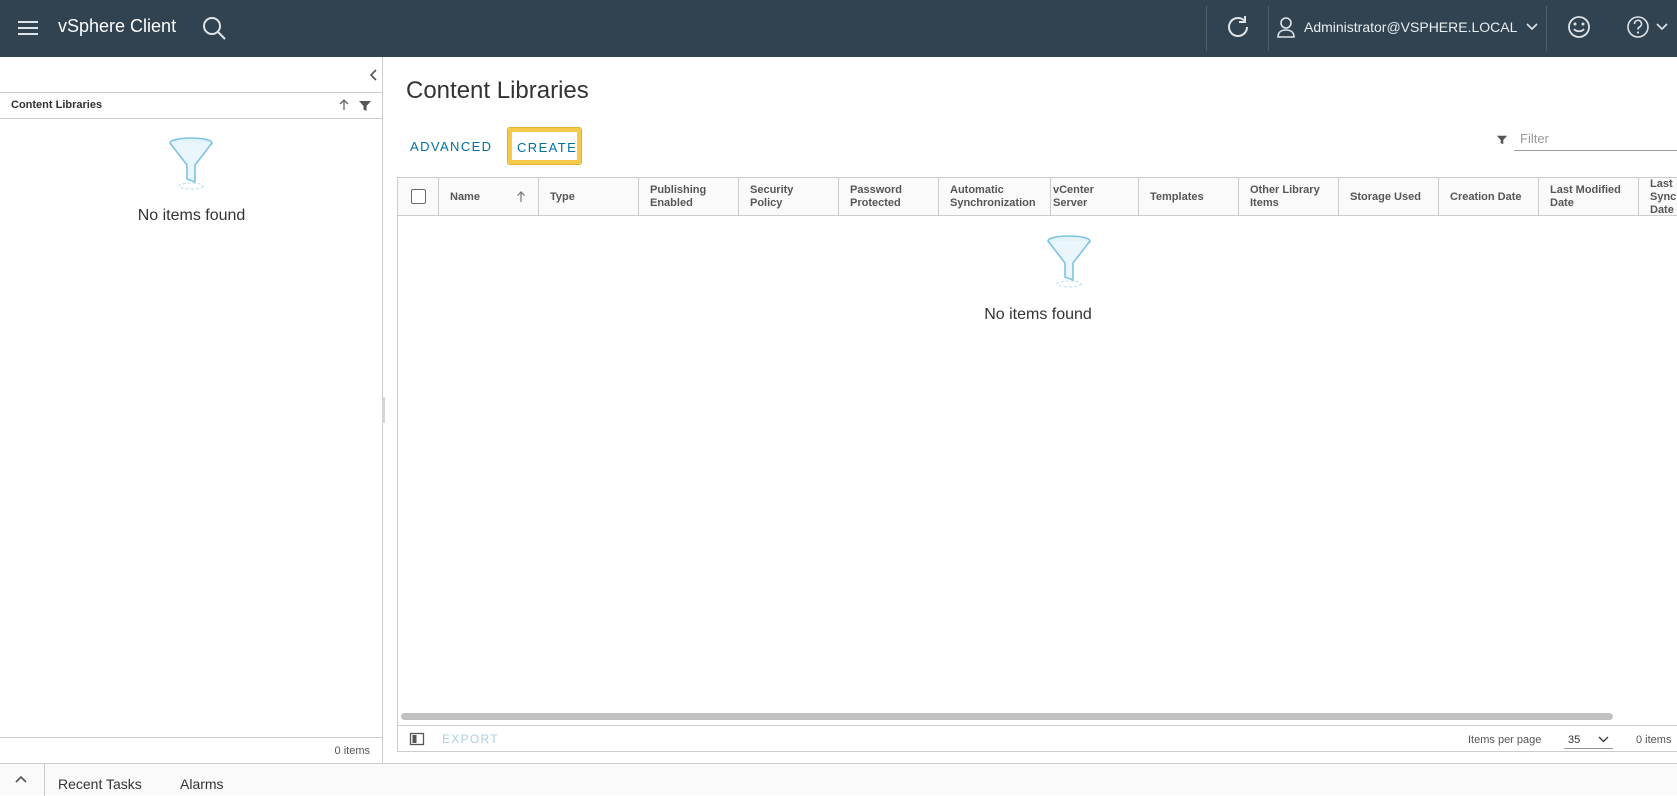  What do you see at coordinates (1286, 27) in the screenshot?
I see `user-icon` at bounding box center [1286, 27].